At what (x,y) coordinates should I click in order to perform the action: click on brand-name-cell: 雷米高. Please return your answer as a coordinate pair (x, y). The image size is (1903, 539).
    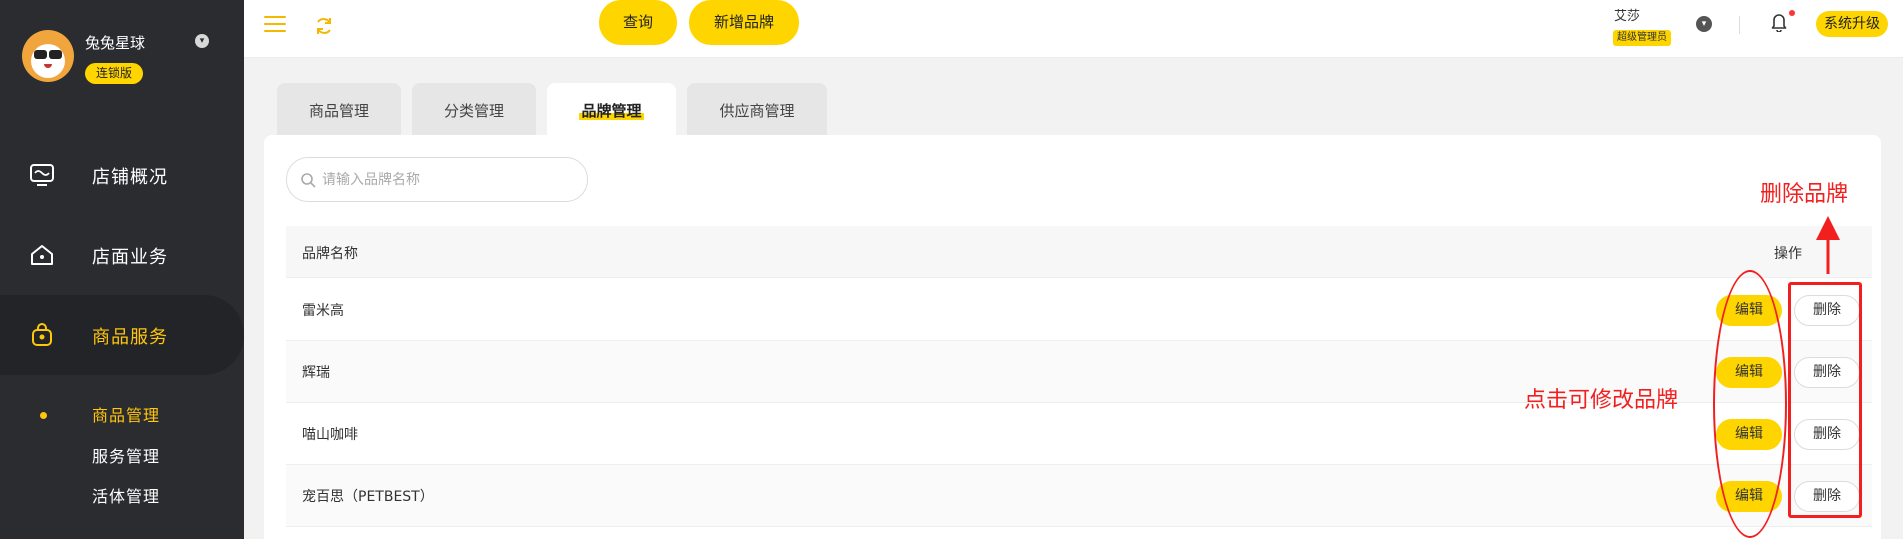
    Looking at the image, I should click on (323, 311).